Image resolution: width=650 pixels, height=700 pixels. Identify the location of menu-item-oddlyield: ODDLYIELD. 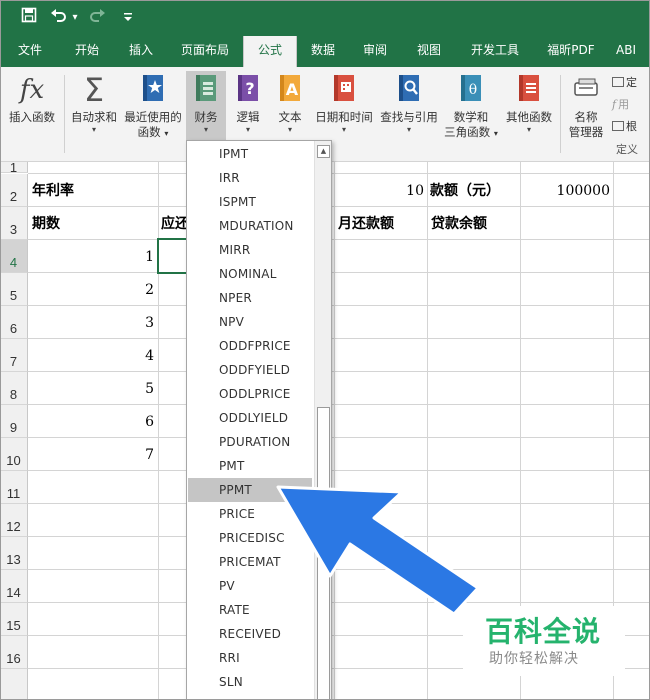
(250, 418).